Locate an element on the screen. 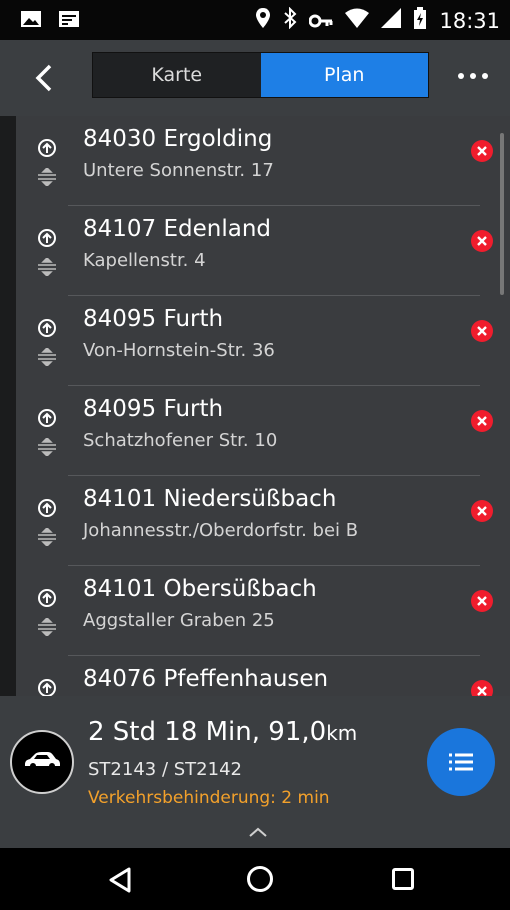  list-item: 84101 Obersüßbach Aggstaller Graben 25 is located at coordinates (263, 611).